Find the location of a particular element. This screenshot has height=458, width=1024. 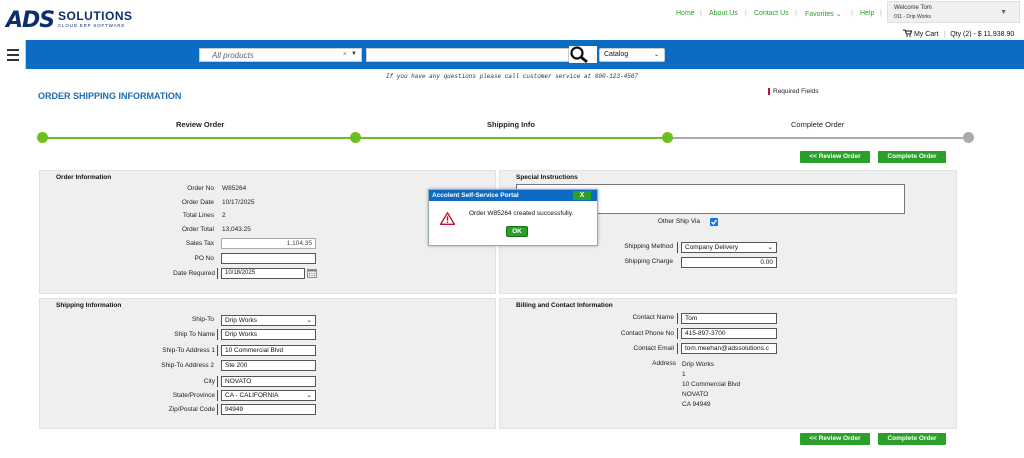

dialog-title: Accolent Self-Service Portal is located at coordinates (513, 195).